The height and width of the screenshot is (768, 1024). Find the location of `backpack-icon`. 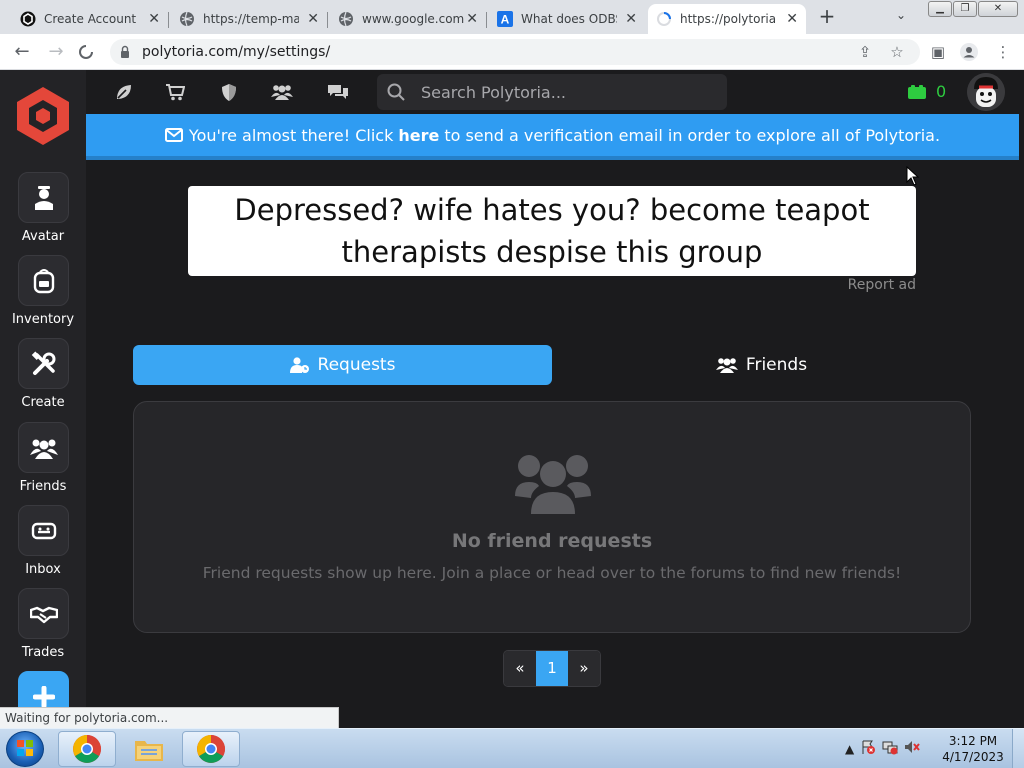

backpack-icon is located at coordinates (43, 280).